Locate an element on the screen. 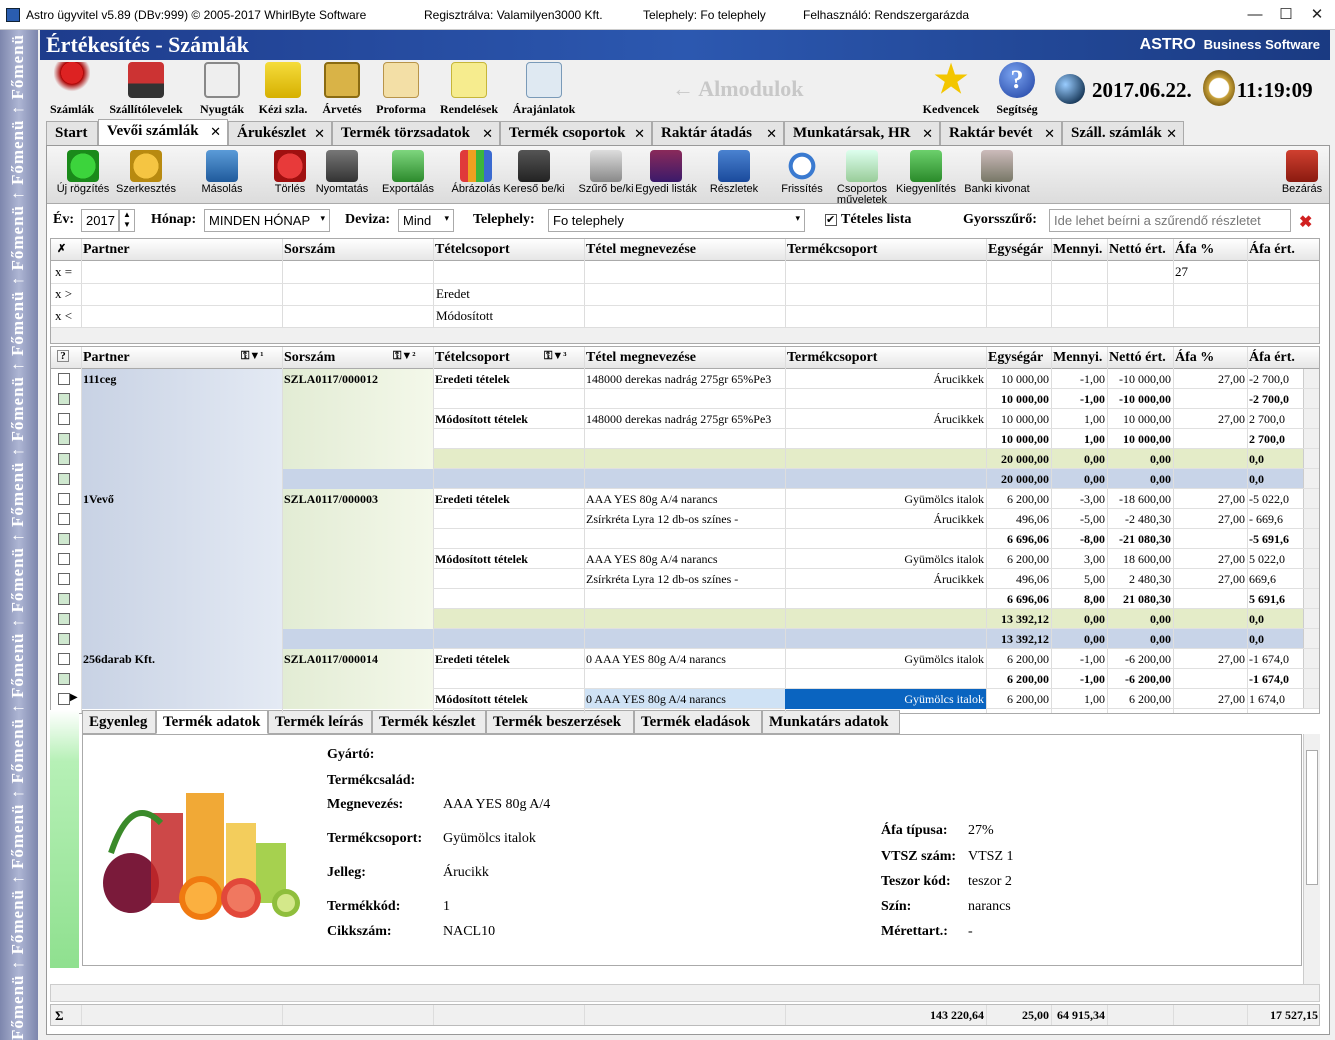  column-header: Tételcsoport is located at coordinates (472, 250).